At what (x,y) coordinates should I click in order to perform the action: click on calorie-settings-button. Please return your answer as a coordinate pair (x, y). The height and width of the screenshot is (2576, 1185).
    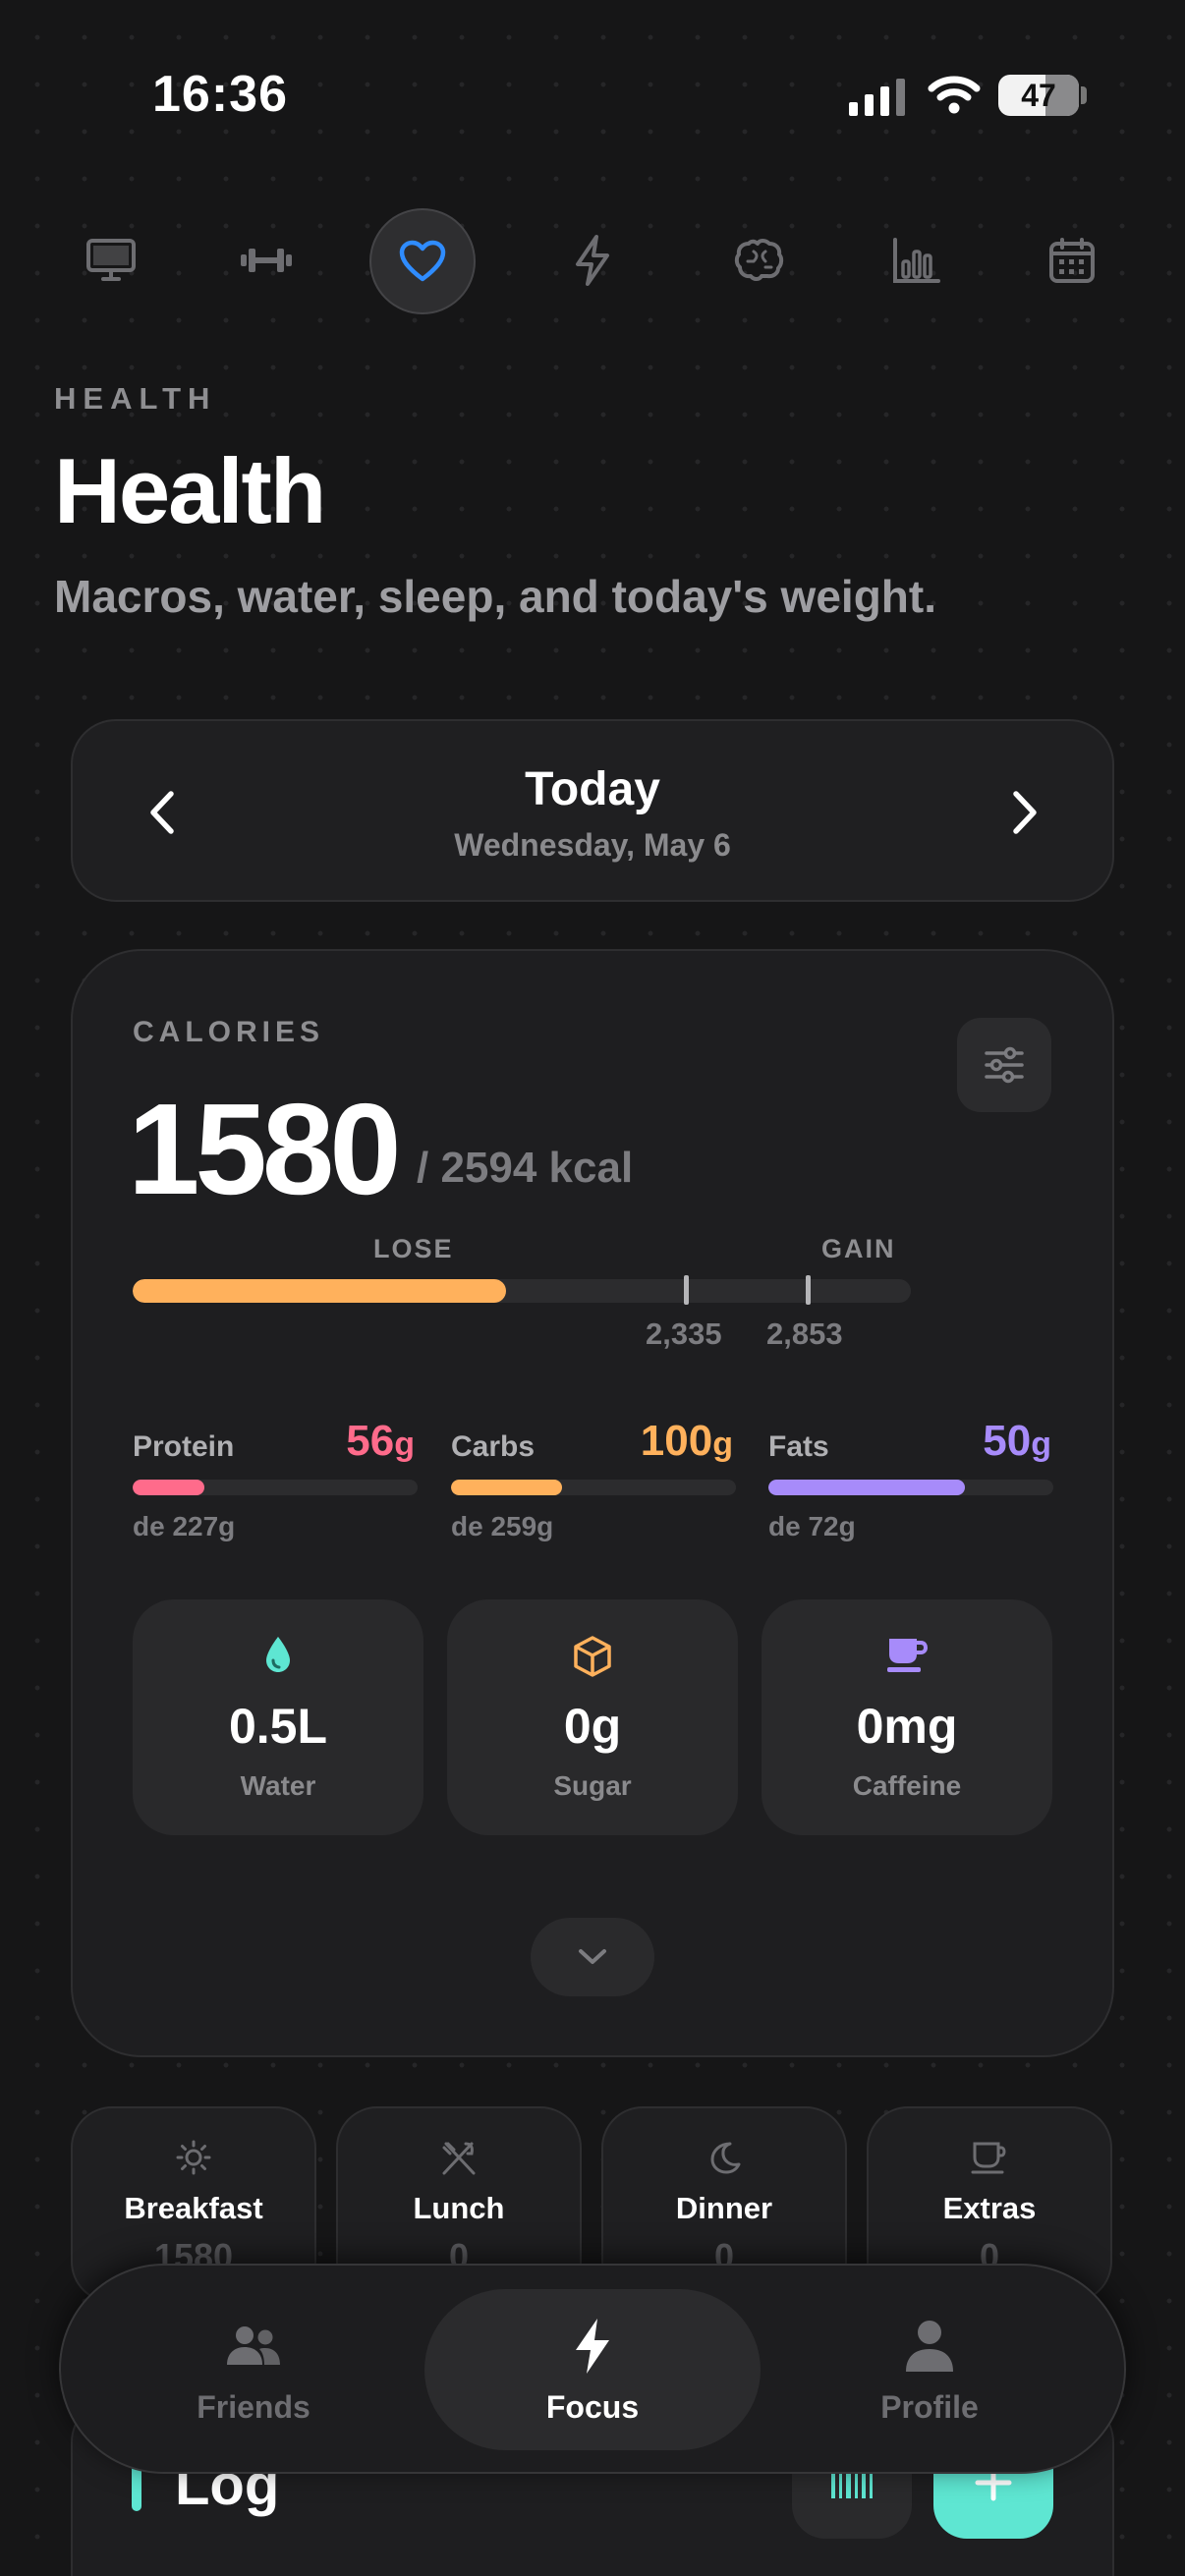
    Looking at the image, I should click on (1004, 1065).